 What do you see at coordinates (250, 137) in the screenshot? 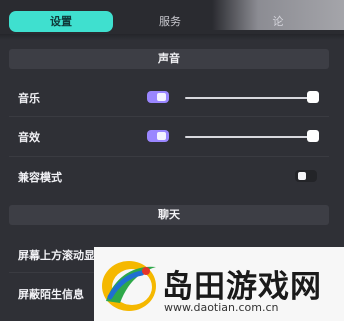
I see `sfx-volume-slider` at bounding box center [250, 137].